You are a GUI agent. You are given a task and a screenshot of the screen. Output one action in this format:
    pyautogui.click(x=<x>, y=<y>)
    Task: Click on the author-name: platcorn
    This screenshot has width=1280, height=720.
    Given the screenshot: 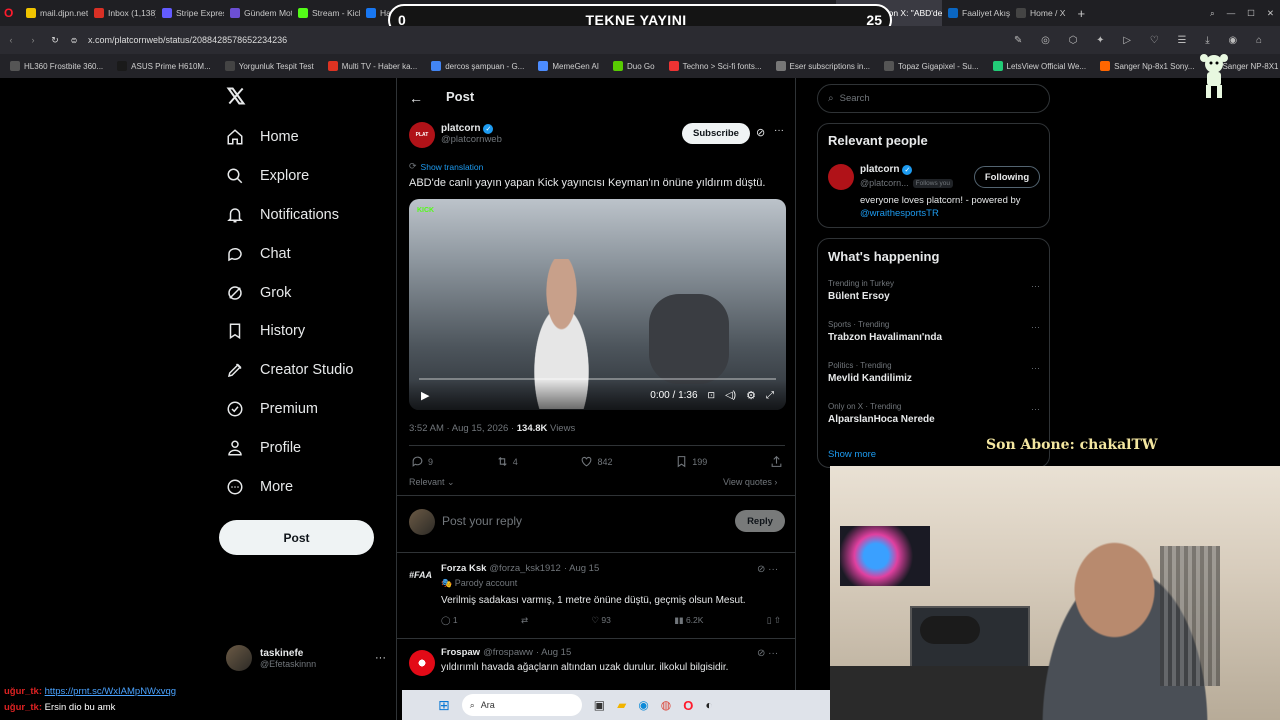 What is the action you would take?
    pyautogui.click(x=460, y=128)
    